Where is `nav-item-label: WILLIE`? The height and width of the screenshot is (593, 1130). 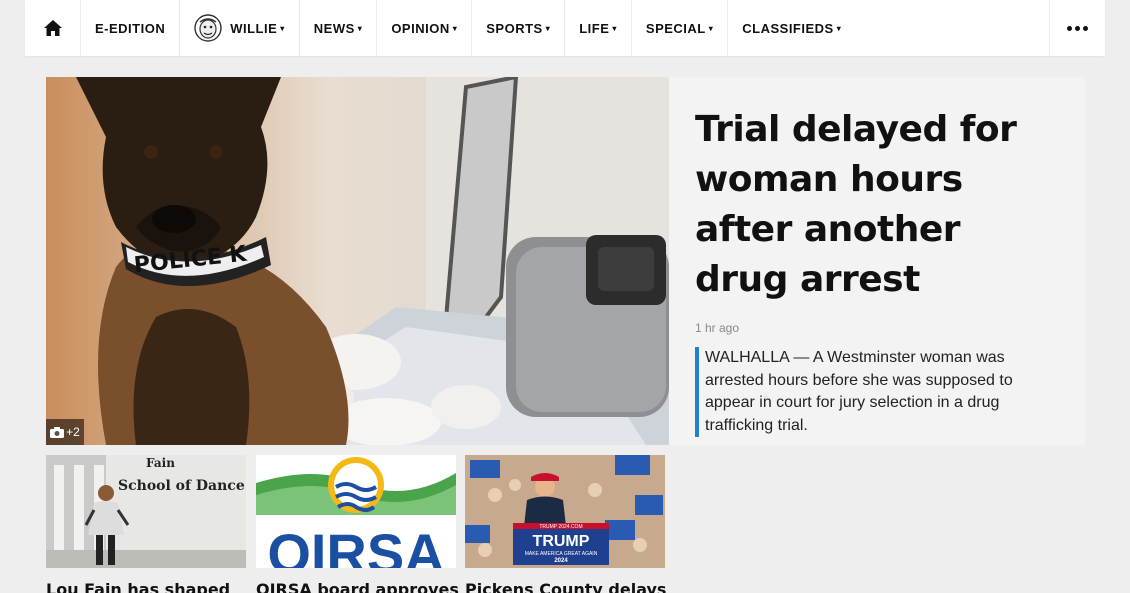
nav-item-label: WILLIE is located at coordinates (254, 28).